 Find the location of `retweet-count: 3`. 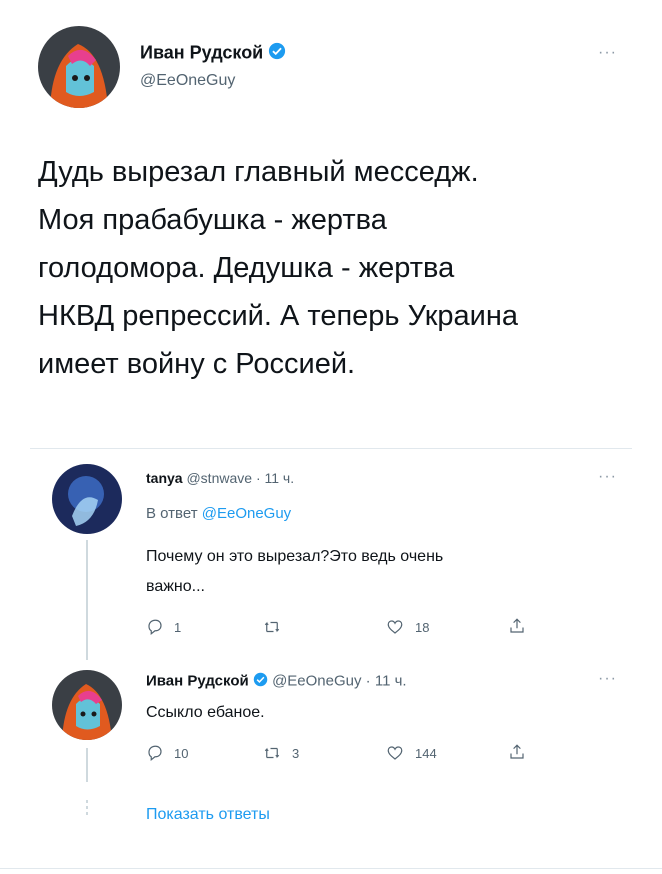

retweet-count: 3 is located at coordinates (296, 753).